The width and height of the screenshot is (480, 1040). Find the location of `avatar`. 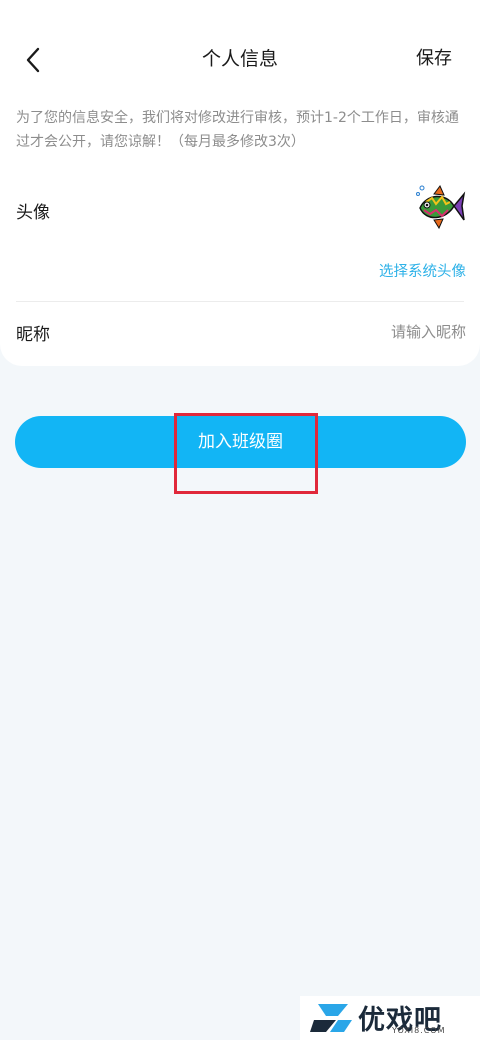

avatar is located at coordinates (439, 206).